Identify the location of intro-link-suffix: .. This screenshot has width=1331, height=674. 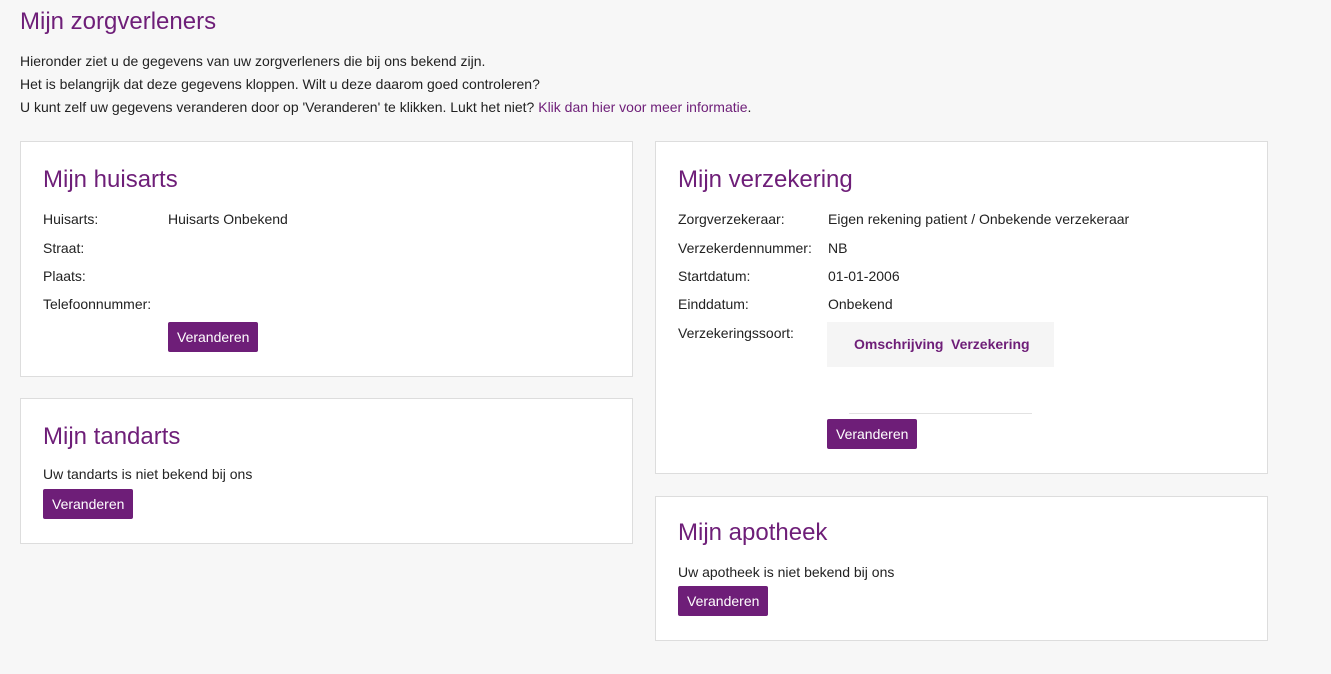
(749, 107).